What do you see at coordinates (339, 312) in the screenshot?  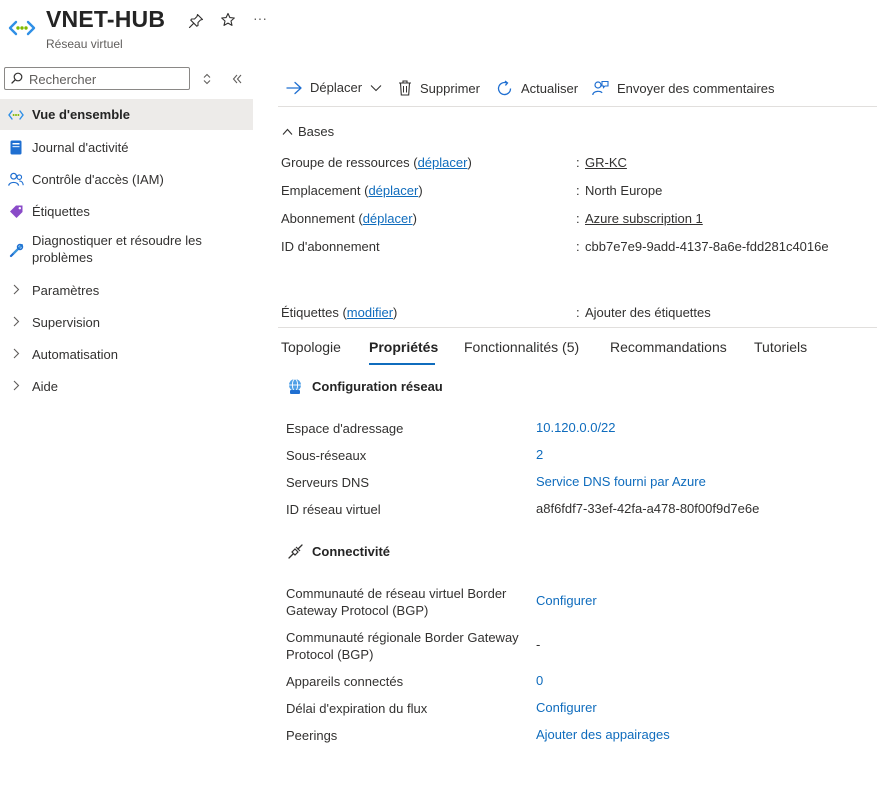 I see `tags-label: Étiquettes (modifier)` at bounding box center [339, 312].